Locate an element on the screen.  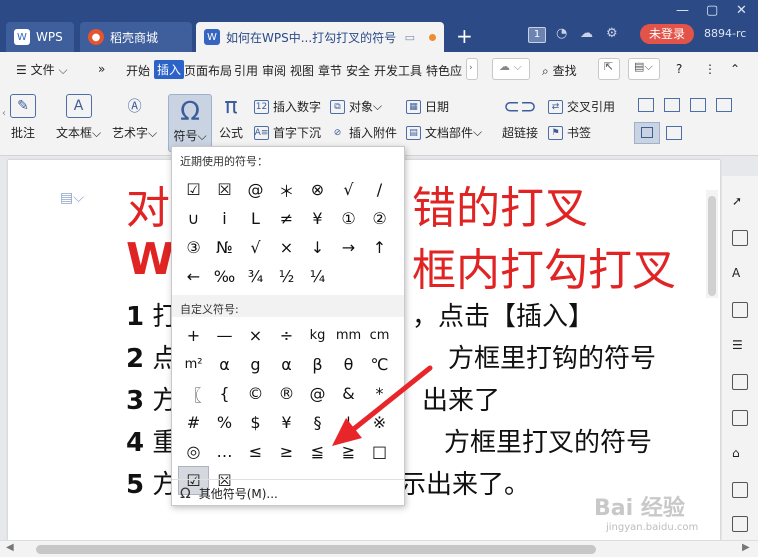
symbol-cell: 〖 is located at coordinates (193, 393).